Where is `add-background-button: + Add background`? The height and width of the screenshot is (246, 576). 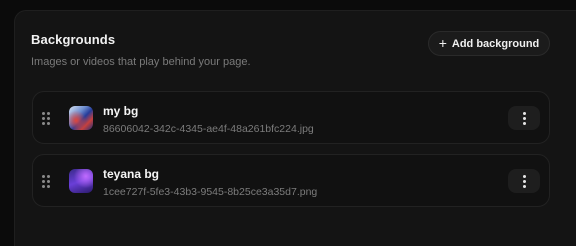 add-background-button: + Add background is located at coordinates (489, 43).